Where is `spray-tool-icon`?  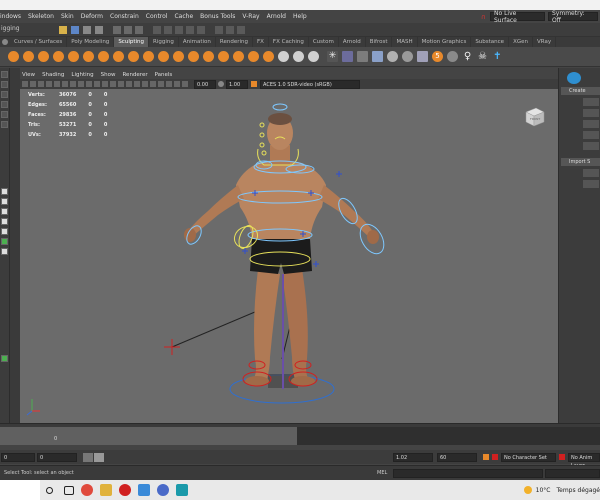 spray-tool-icon is located at coordinates (118, 56).